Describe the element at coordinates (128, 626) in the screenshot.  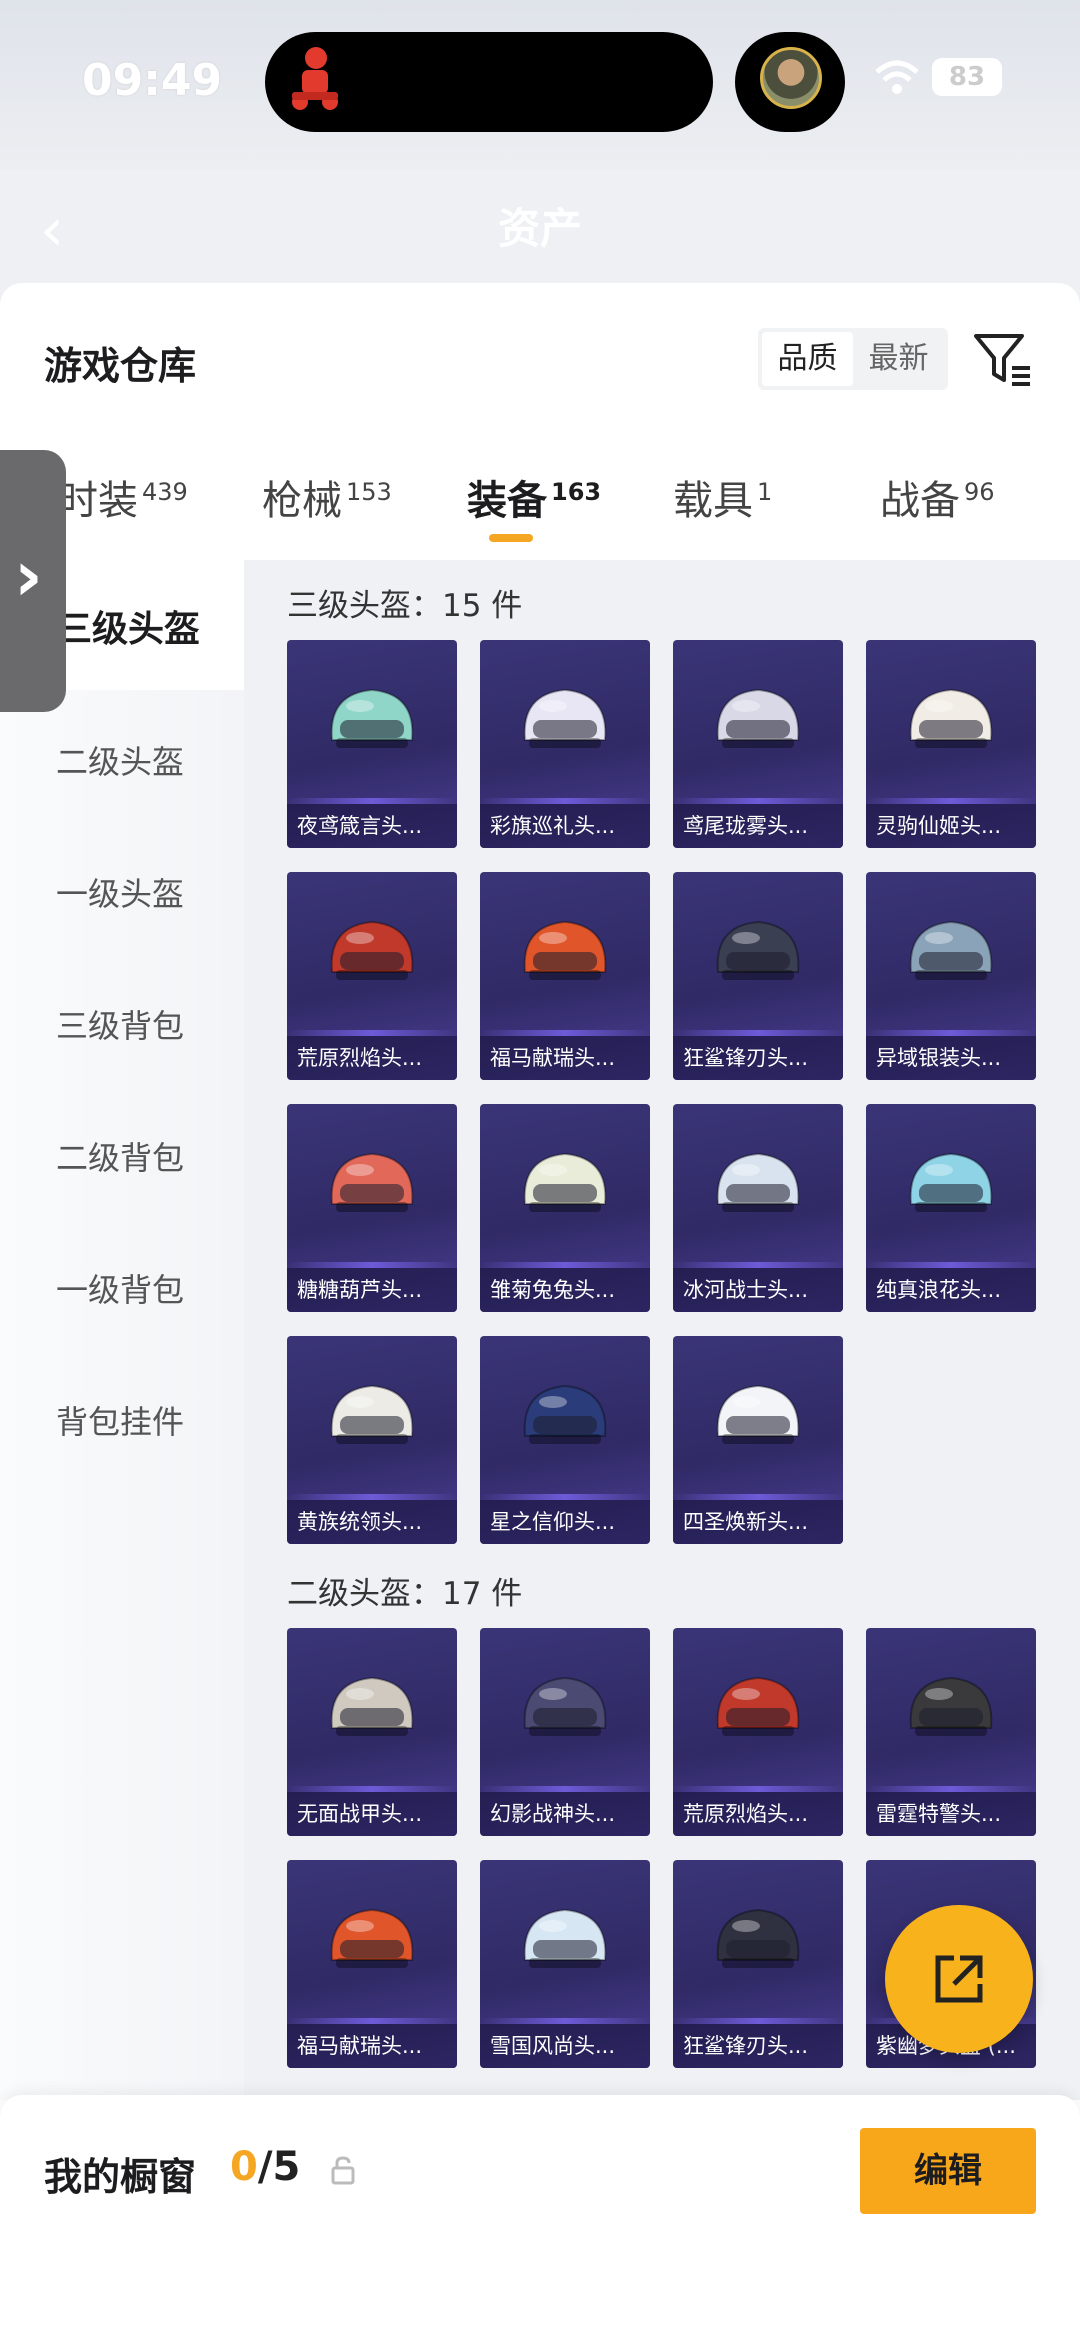
I see `sidebar-item-level3-helmet: 三级头盔` at that location.